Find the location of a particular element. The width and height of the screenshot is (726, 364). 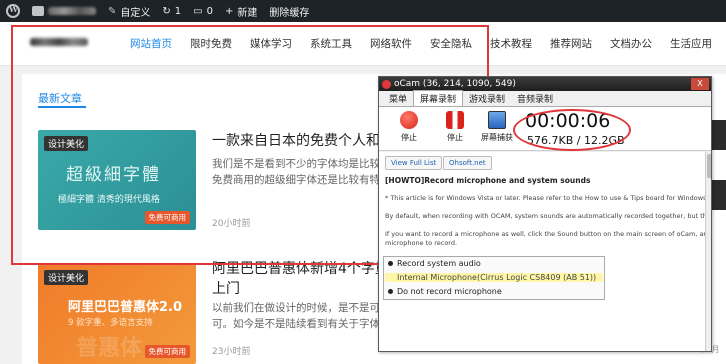

nav-item-tutorial: 技术教程 is located at coordinates (511, 43).